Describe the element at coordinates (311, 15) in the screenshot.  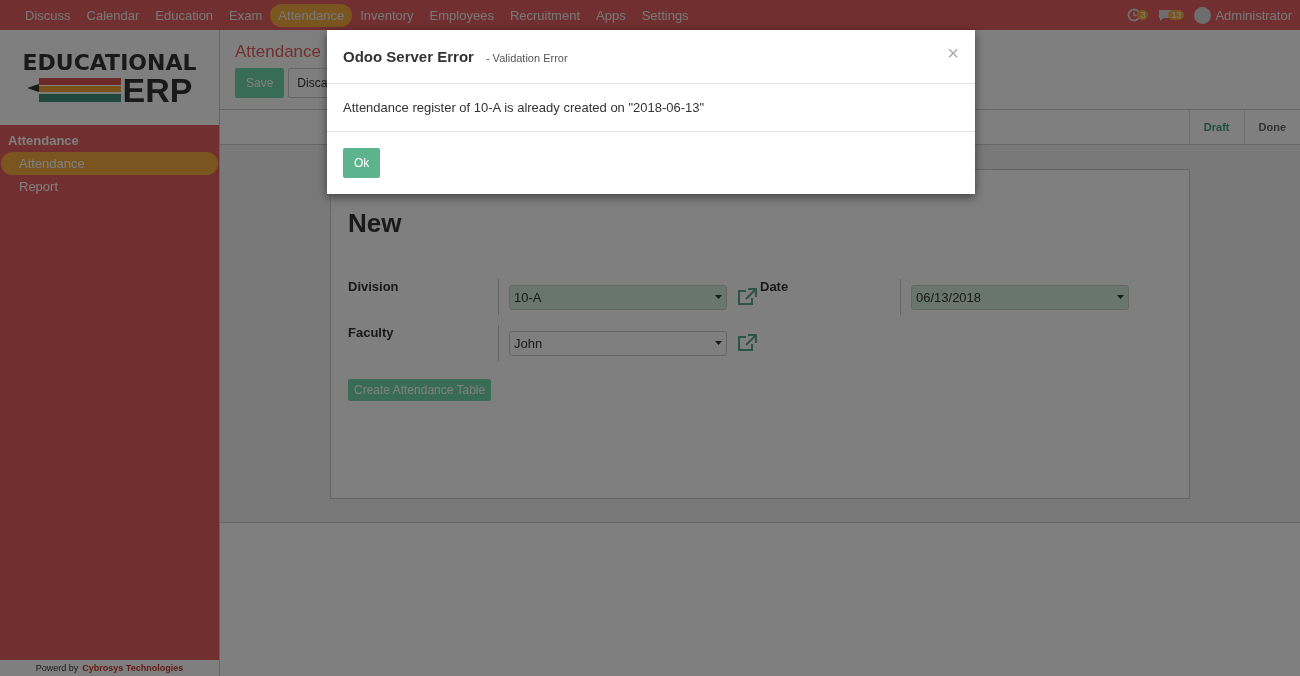
I see `menu-item: Attendance` at that location.